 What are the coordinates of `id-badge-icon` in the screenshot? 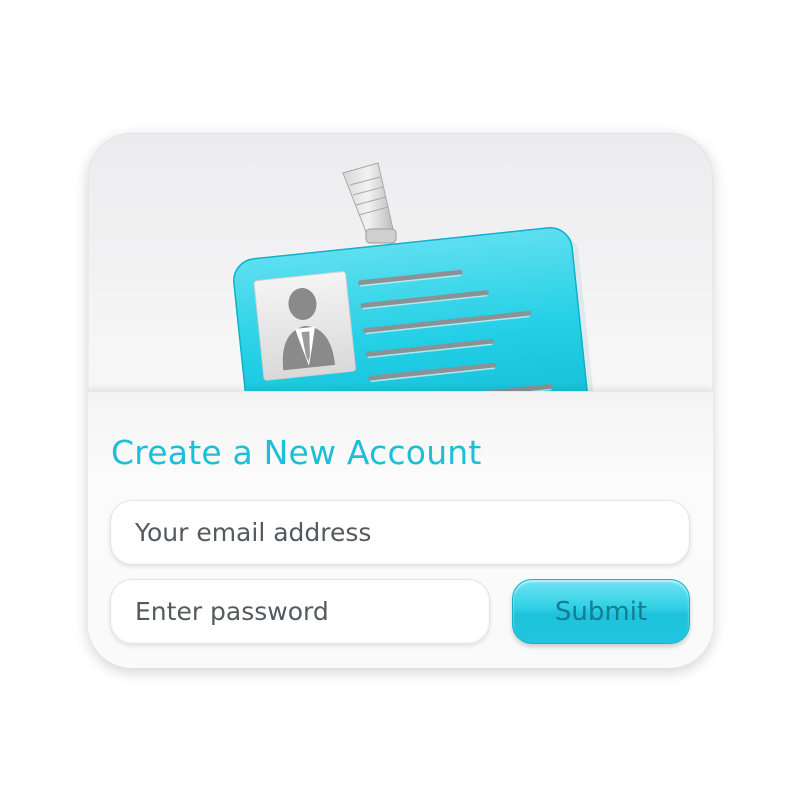 It's located at (414, 283).